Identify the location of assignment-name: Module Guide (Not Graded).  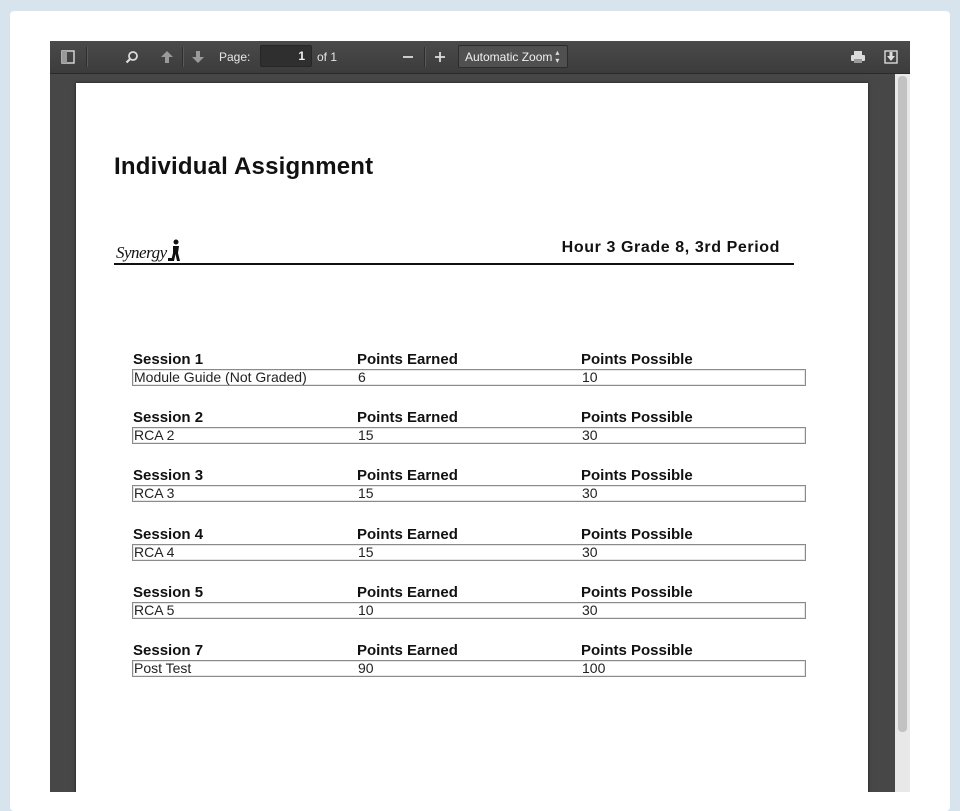
(220, 377).